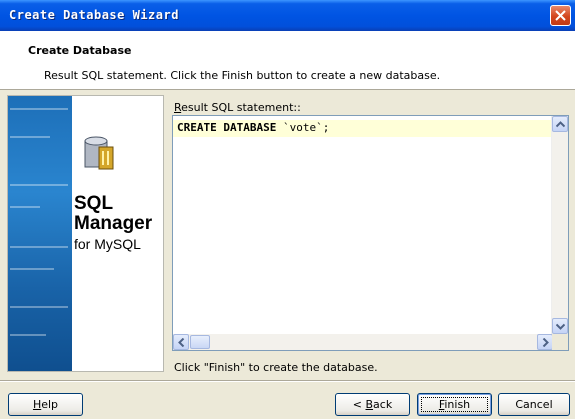  Describe the element at coordinates (45, 404) in the screenshot. I see `help-button: Help` at that location.